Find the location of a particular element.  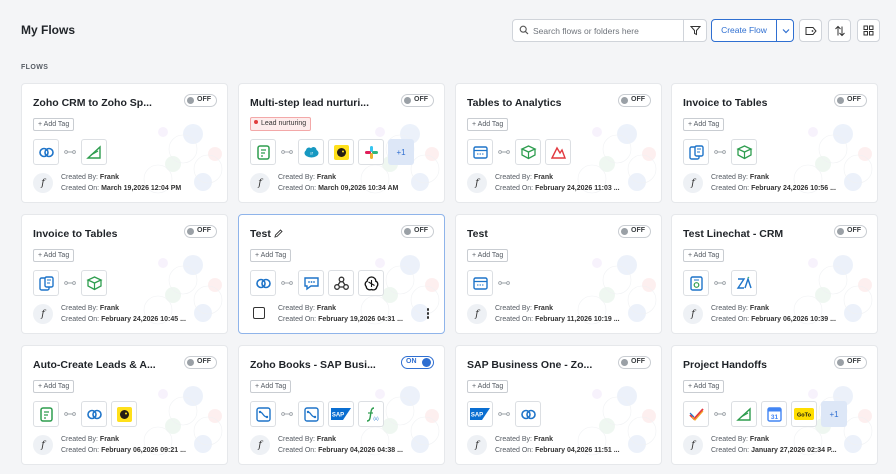

flow-title: Tables to Analytics is located at coordinates (514, 103).